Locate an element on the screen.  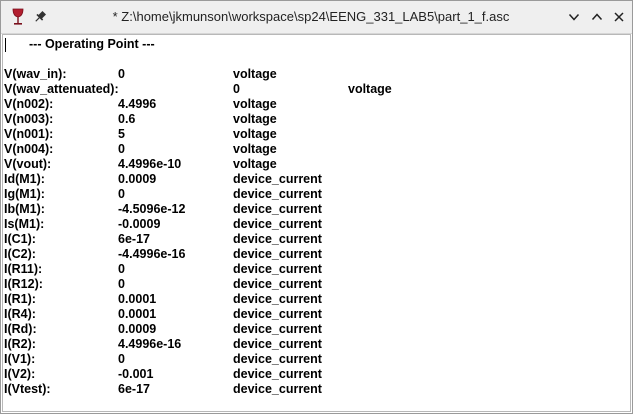
node-name: I(Vtest): is located at coordinates (27, 389).